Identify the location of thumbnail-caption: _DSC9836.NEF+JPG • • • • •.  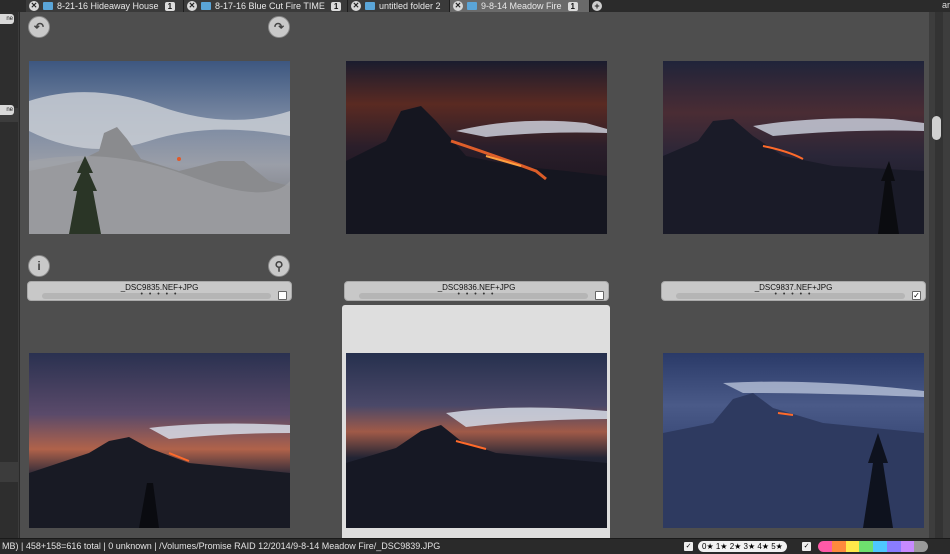
(476, 291).